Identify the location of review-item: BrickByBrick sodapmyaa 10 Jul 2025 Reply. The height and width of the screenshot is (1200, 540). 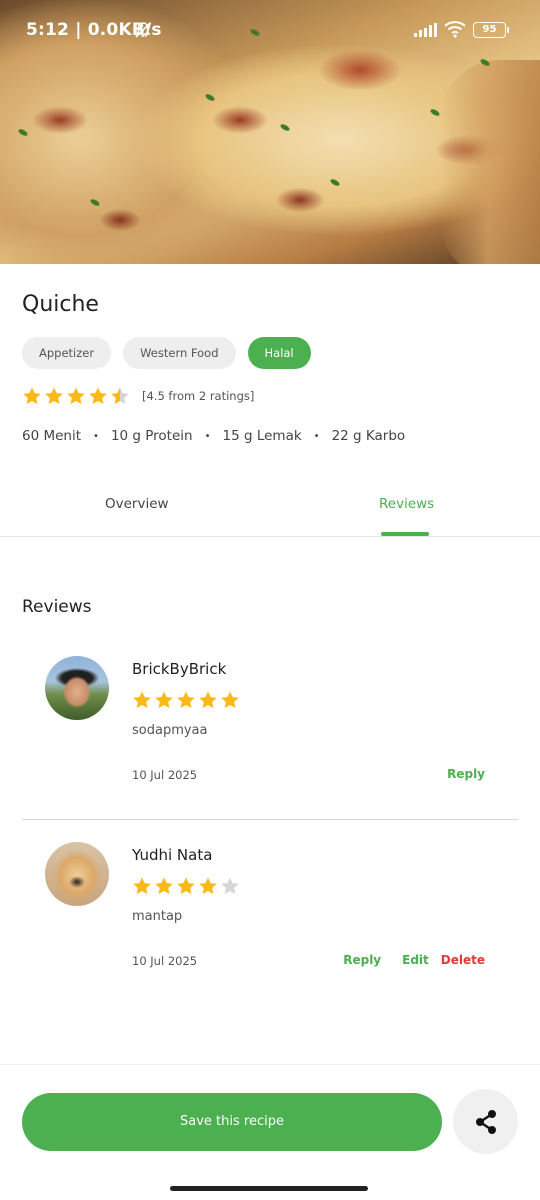
(270, 731).